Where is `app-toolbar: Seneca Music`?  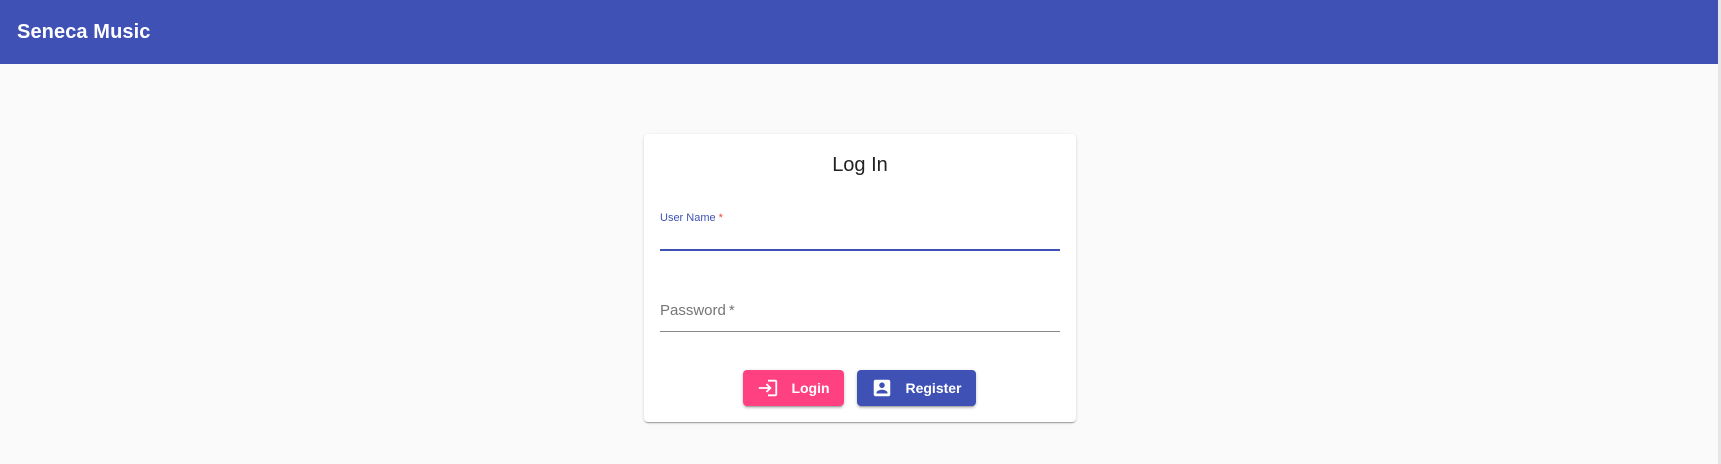
app-toolbar: Seneca Music is located at coordinates (859, 32).